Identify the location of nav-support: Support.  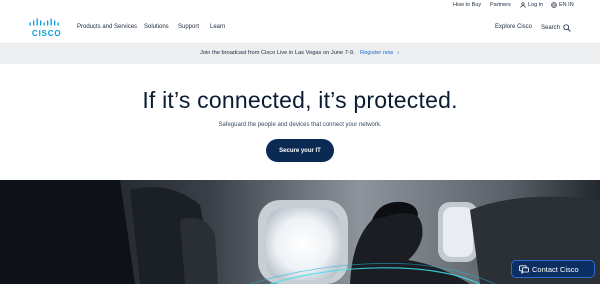
(188, 27).